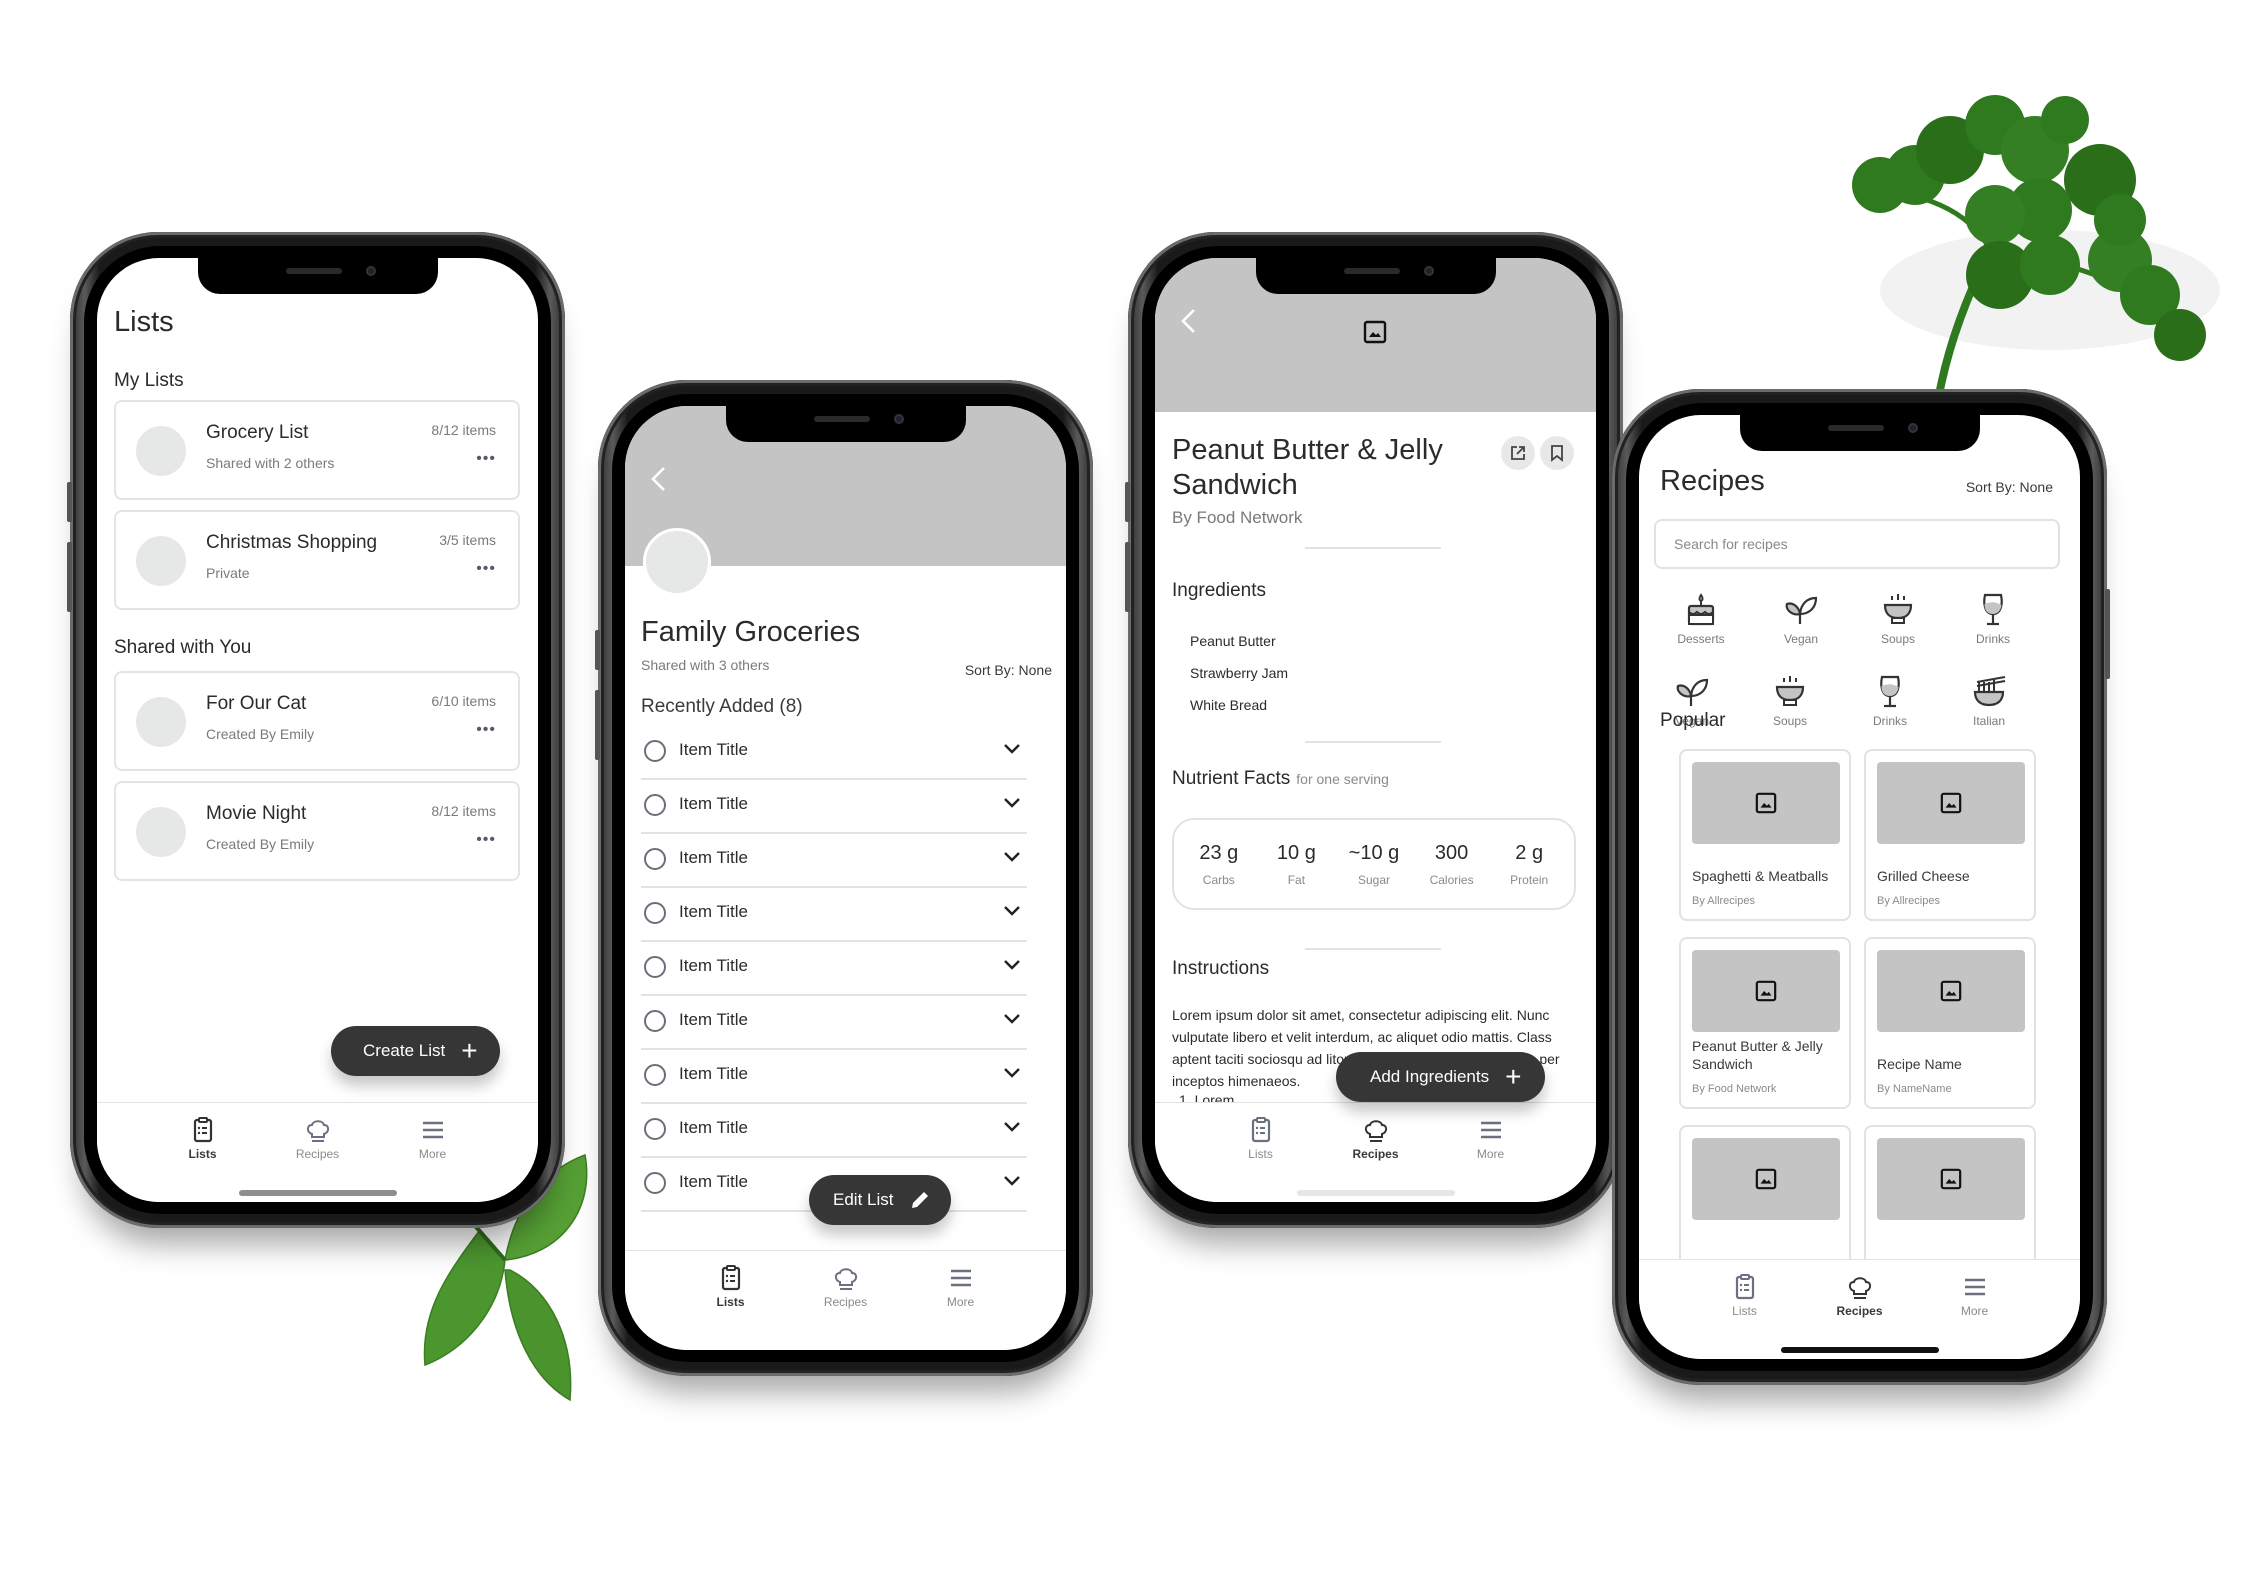 The height and width of the screenshot is (1587, 2245). Describe the element at coordinates (1221, 968) in the screenshot. I see `instructions-heading: Instructions` at that location.